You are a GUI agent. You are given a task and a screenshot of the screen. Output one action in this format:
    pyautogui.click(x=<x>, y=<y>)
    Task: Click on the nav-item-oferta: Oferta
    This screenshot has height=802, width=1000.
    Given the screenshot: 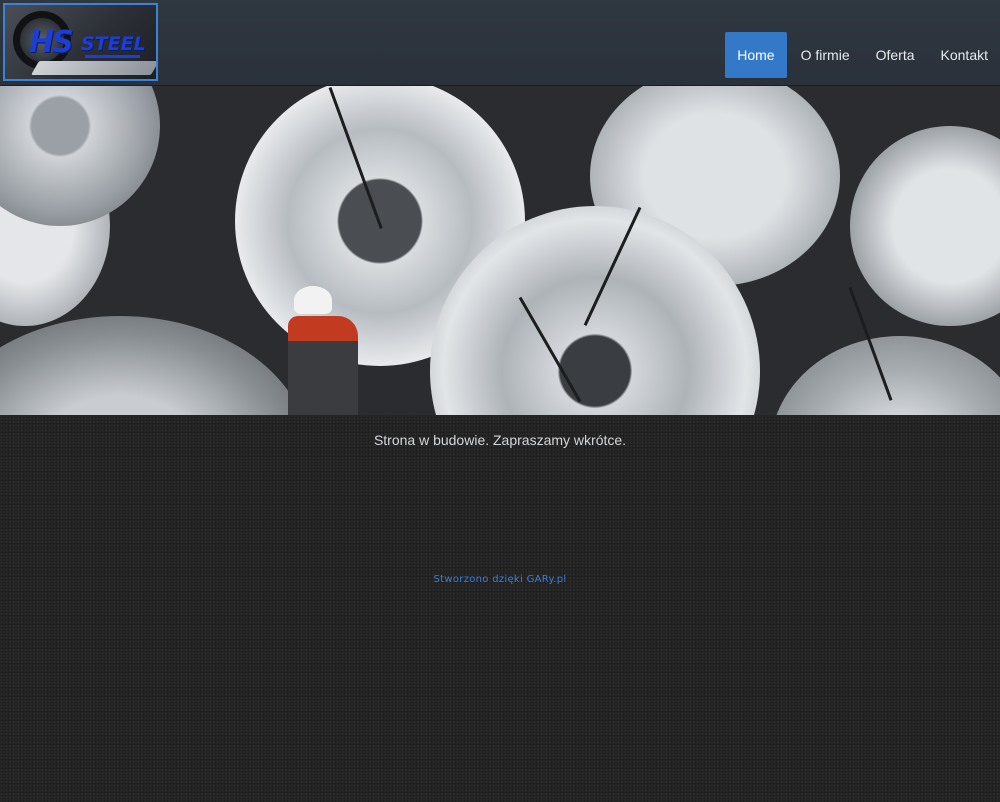 What is the action you would take?
    pyautogui.click(x=895, y=55)
    